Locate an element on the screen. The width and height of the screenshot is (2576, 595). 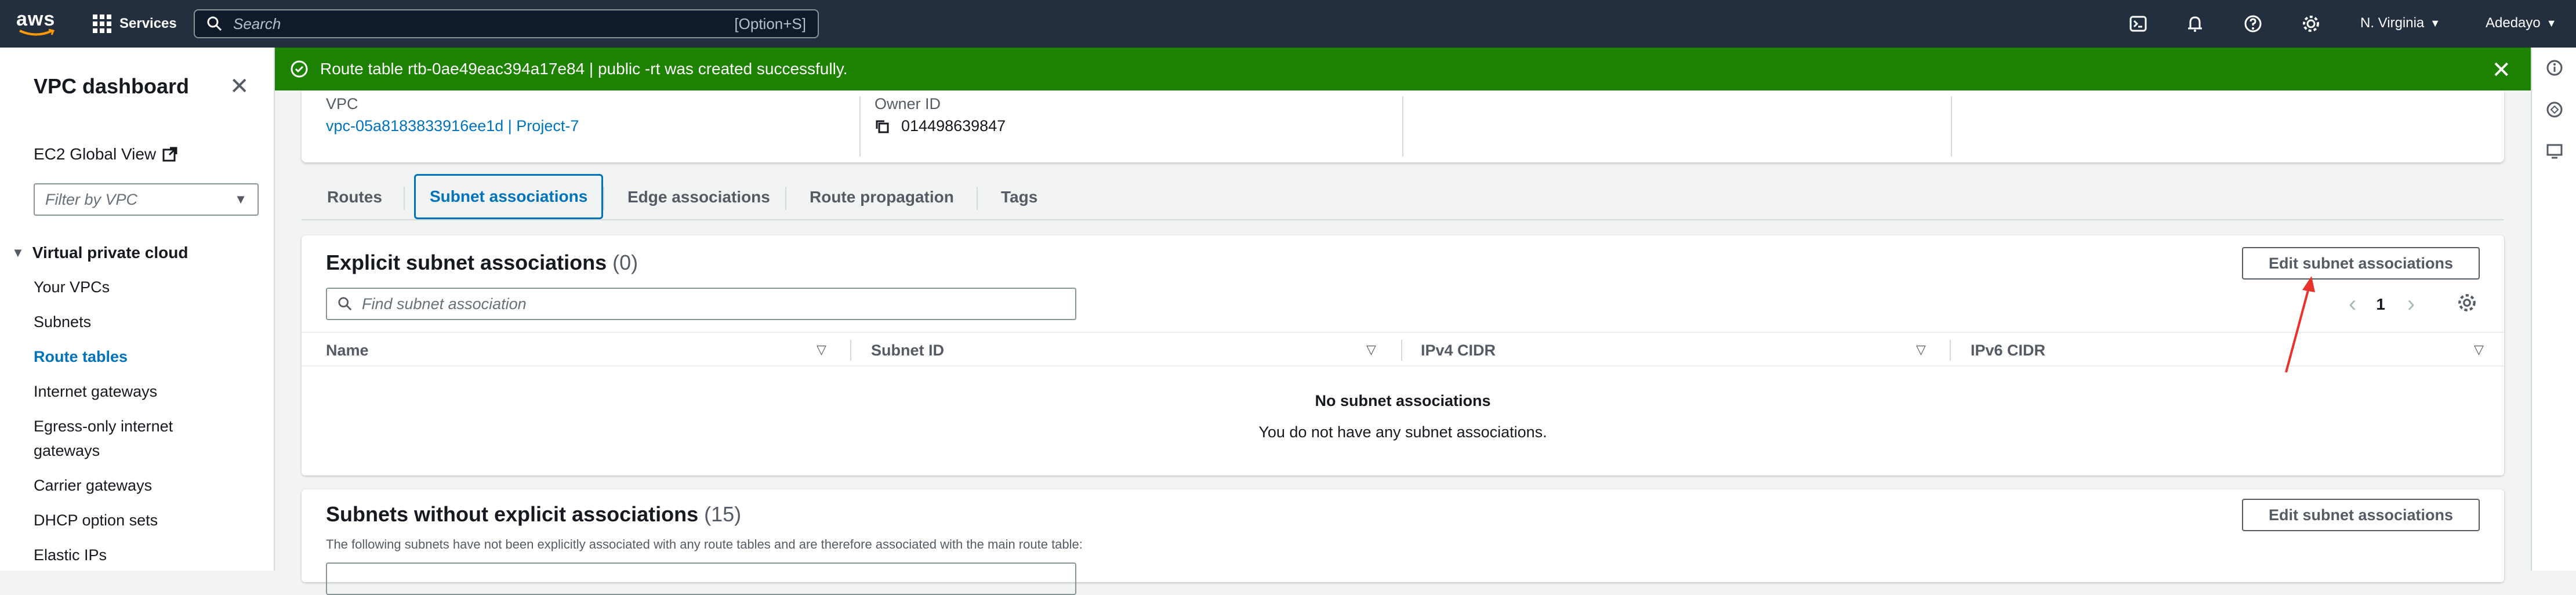
cloudshell-icon is located at coordinates (2138, 24).